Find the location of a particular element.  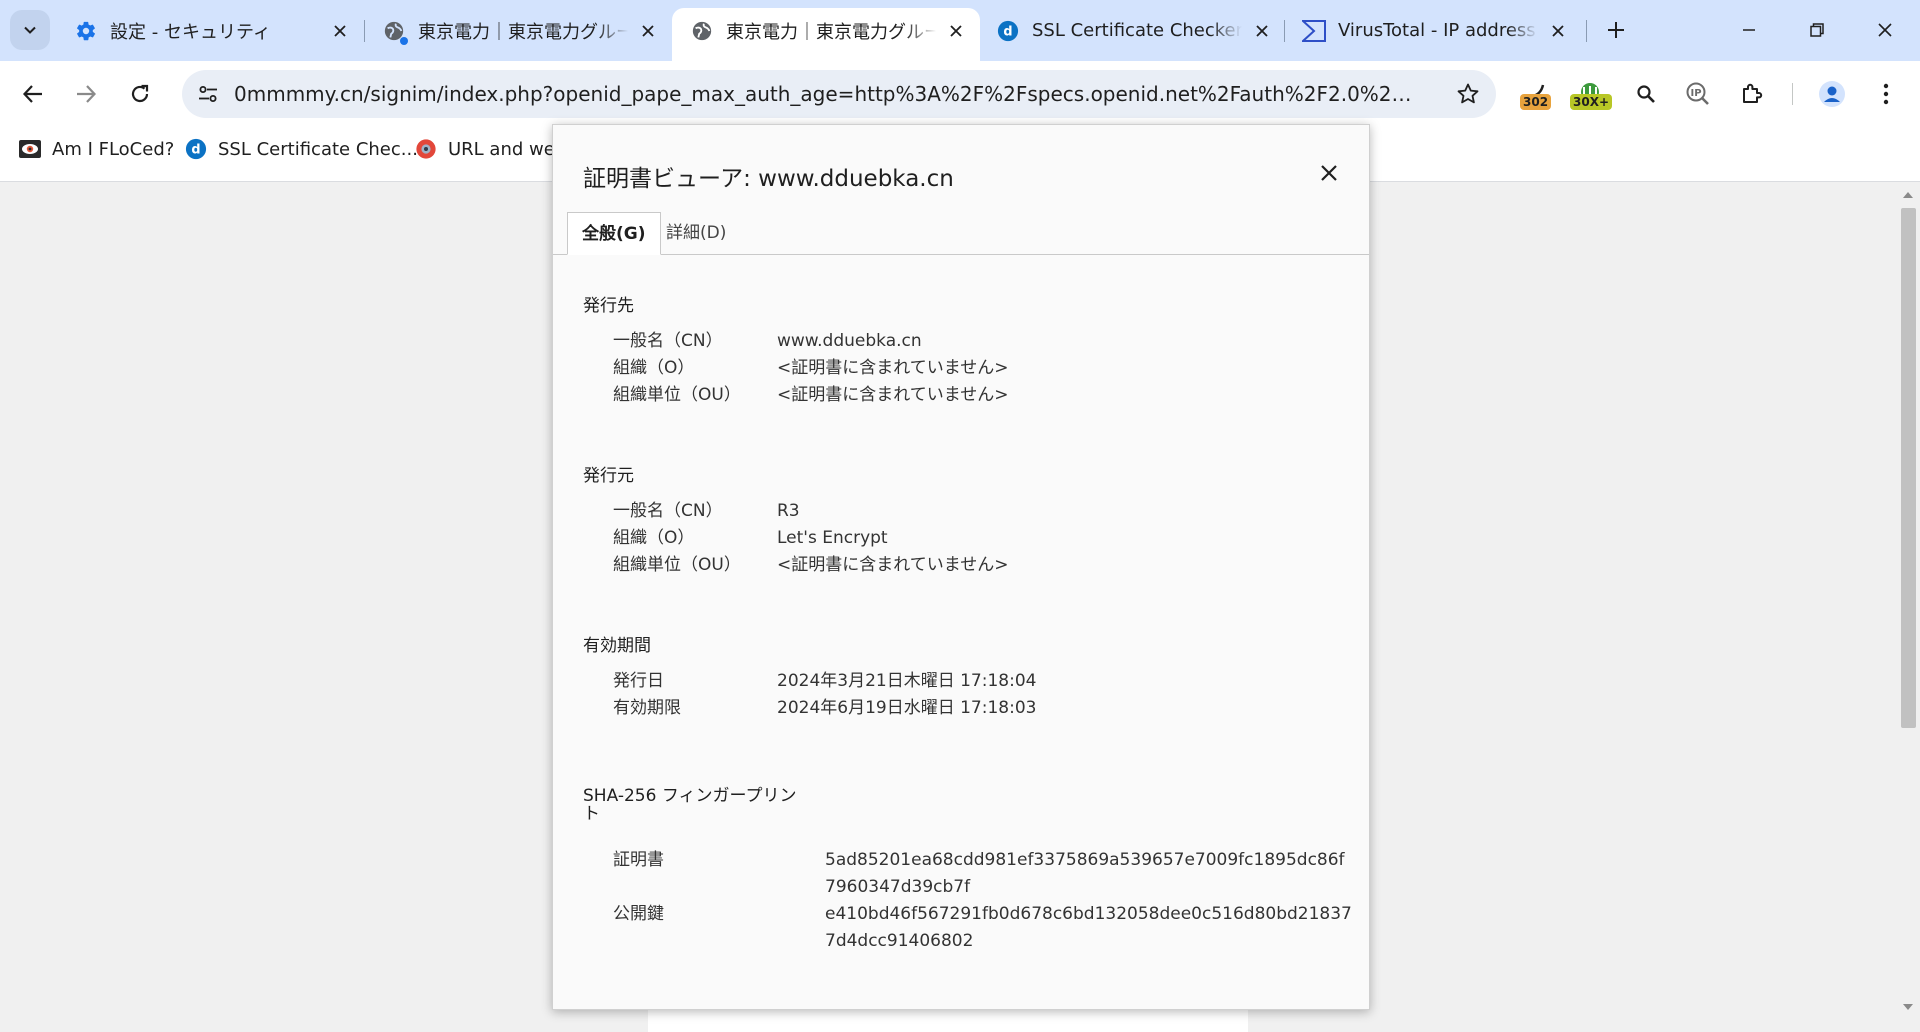

puzzle-icon is located at coordinates (1753, 93).